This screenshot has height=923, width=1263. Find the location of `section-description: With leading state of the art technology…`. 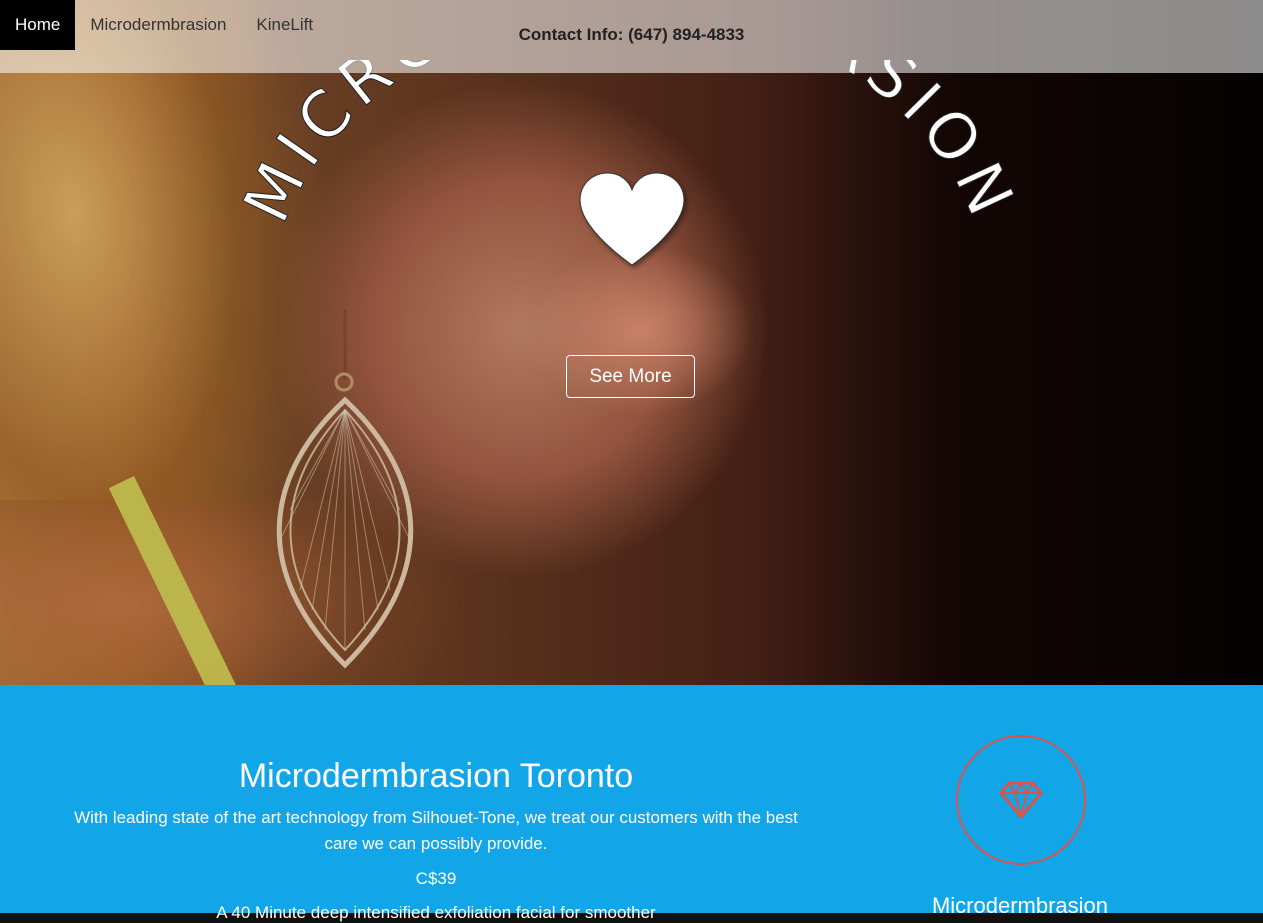

section-description: With leading state of the art technology… is located at coordinates (436, 830).